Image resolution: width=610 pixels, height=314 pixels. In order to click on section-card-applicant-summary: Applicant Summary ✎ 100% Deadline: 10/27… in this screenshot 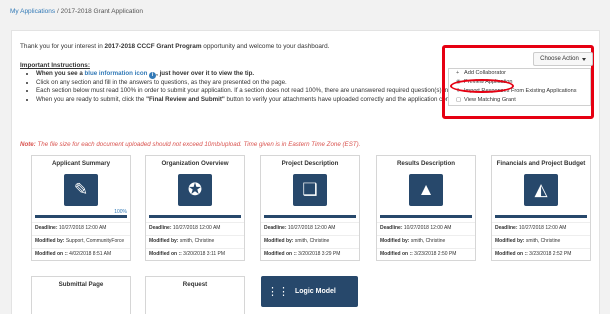, I will do `click(81, 208)`.